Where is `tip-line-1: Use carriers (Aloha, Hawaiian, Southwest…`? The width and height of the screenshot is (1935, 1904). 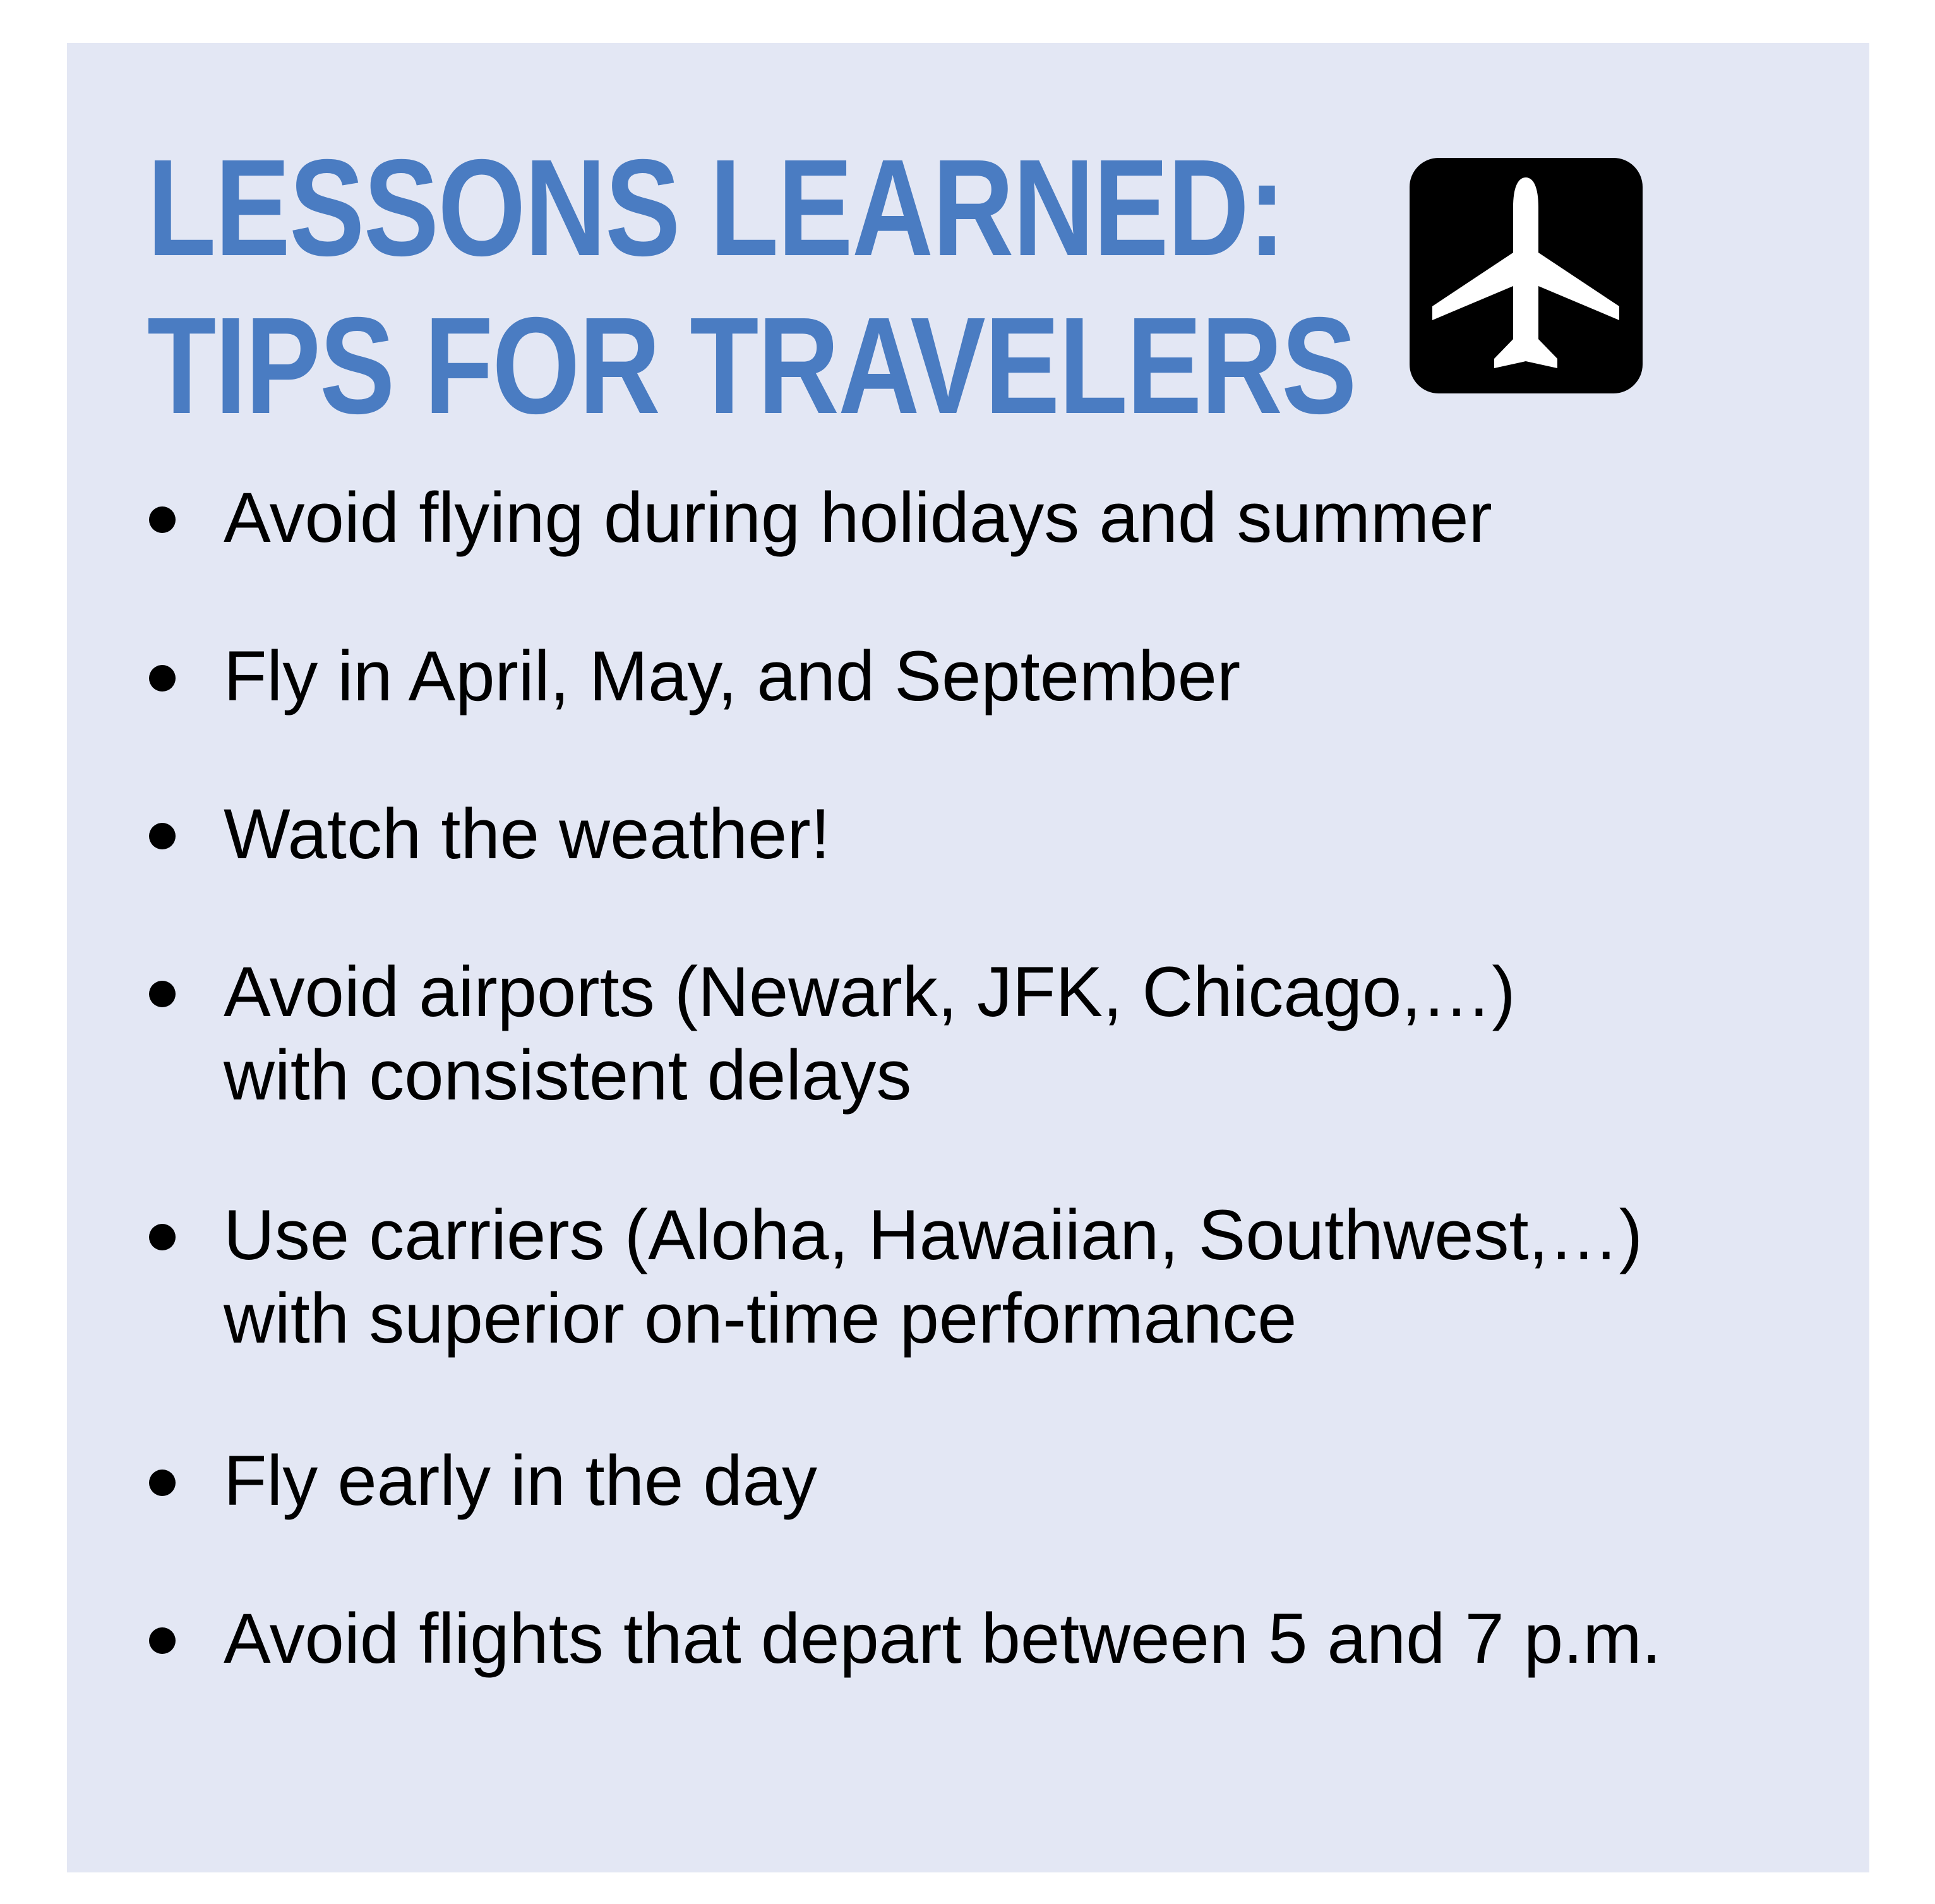
tip-line-1: Use carriers (Aloha, Hawaiian, Southwest… is located at coordinates (933, 1234).